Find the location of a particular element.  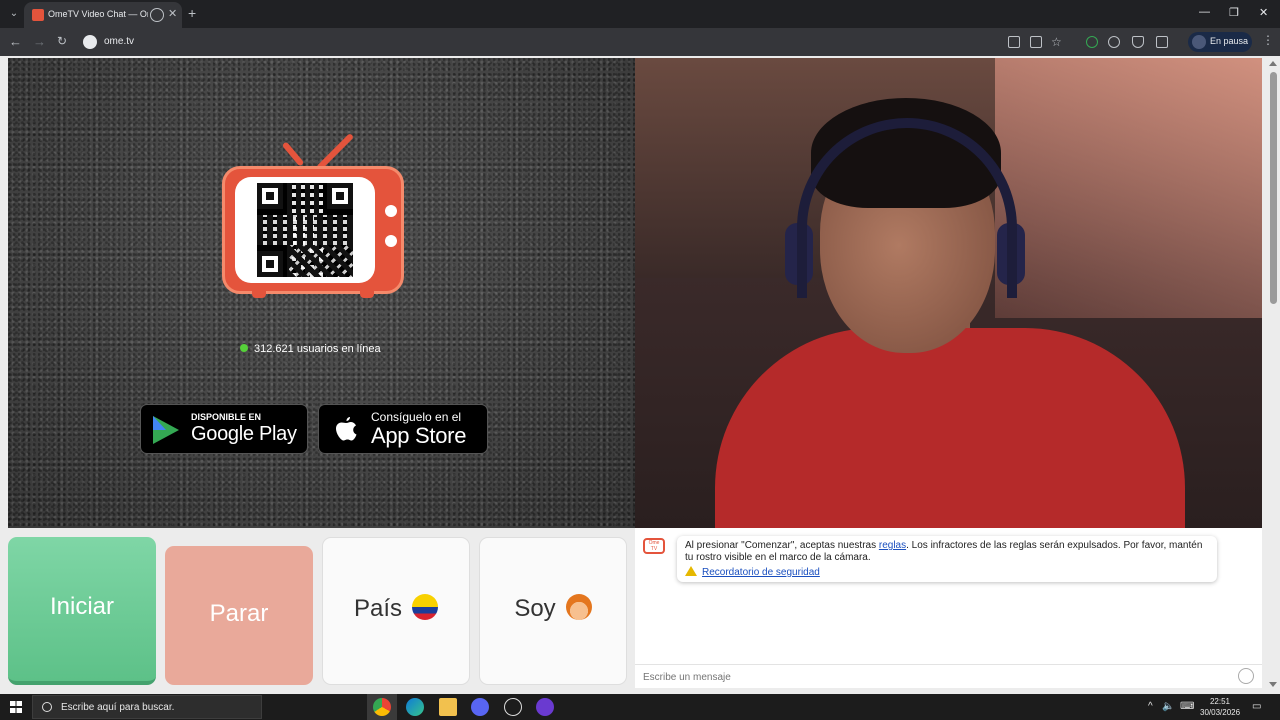

taskbar-search: Escribe aquí para buscar. is located at coordinates (147, 707).